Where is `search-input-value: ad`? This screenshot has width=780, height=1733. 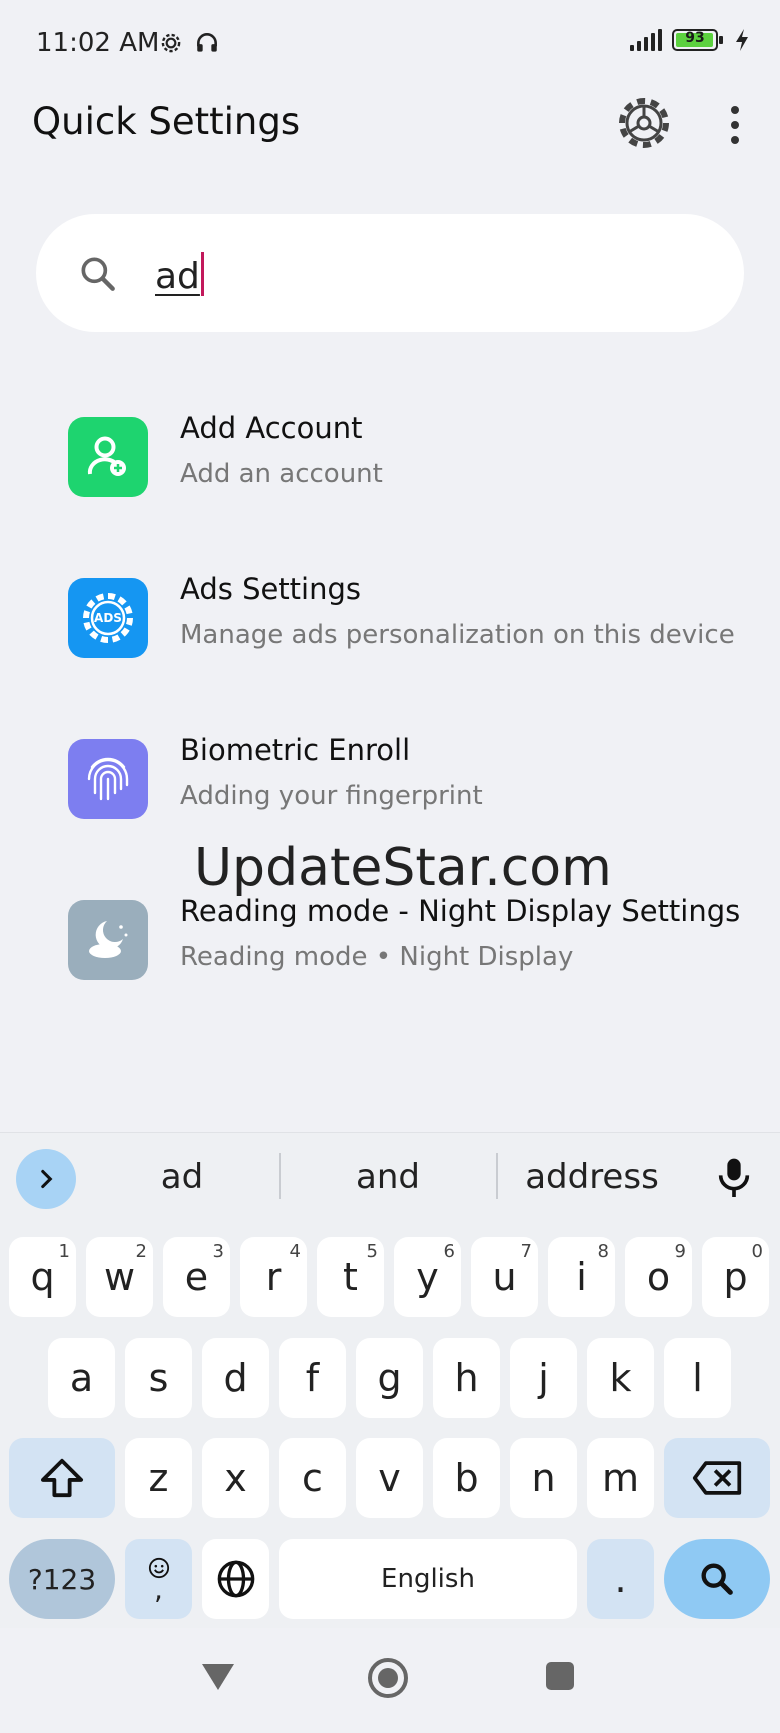 search-input-value: ad is located at coordinates (177, 276).